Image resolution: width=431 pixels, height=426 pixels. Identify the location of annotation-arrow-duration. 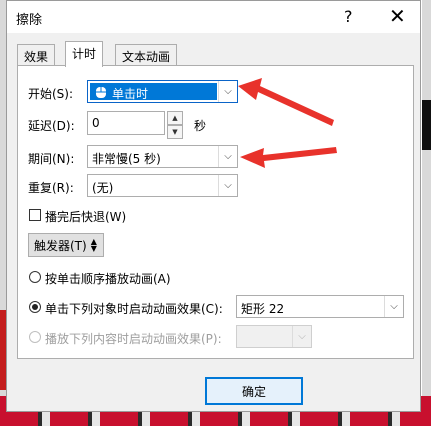
(288, 157).